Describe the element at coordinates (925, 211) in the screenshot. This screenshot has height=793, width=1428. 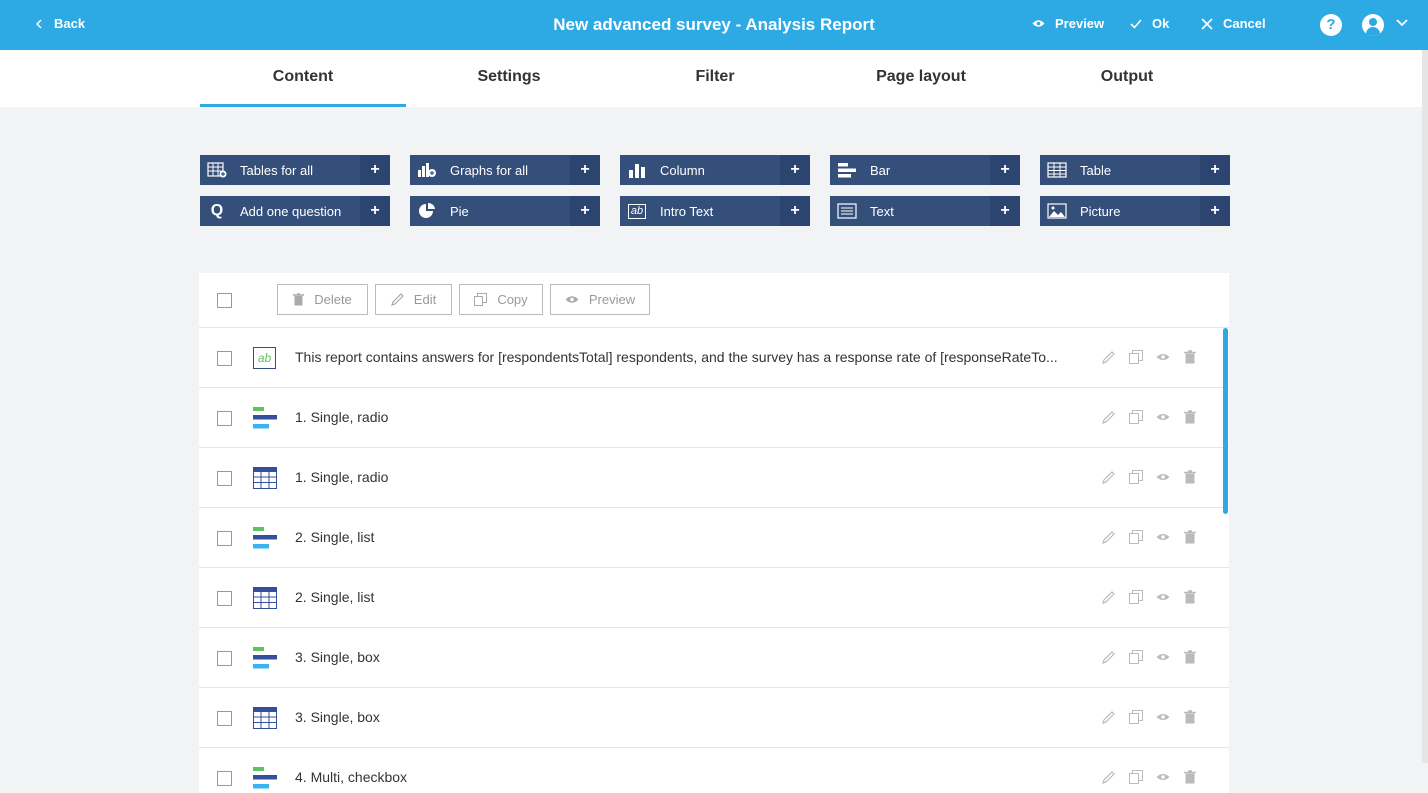
I see `text-button: Text +` at that location.